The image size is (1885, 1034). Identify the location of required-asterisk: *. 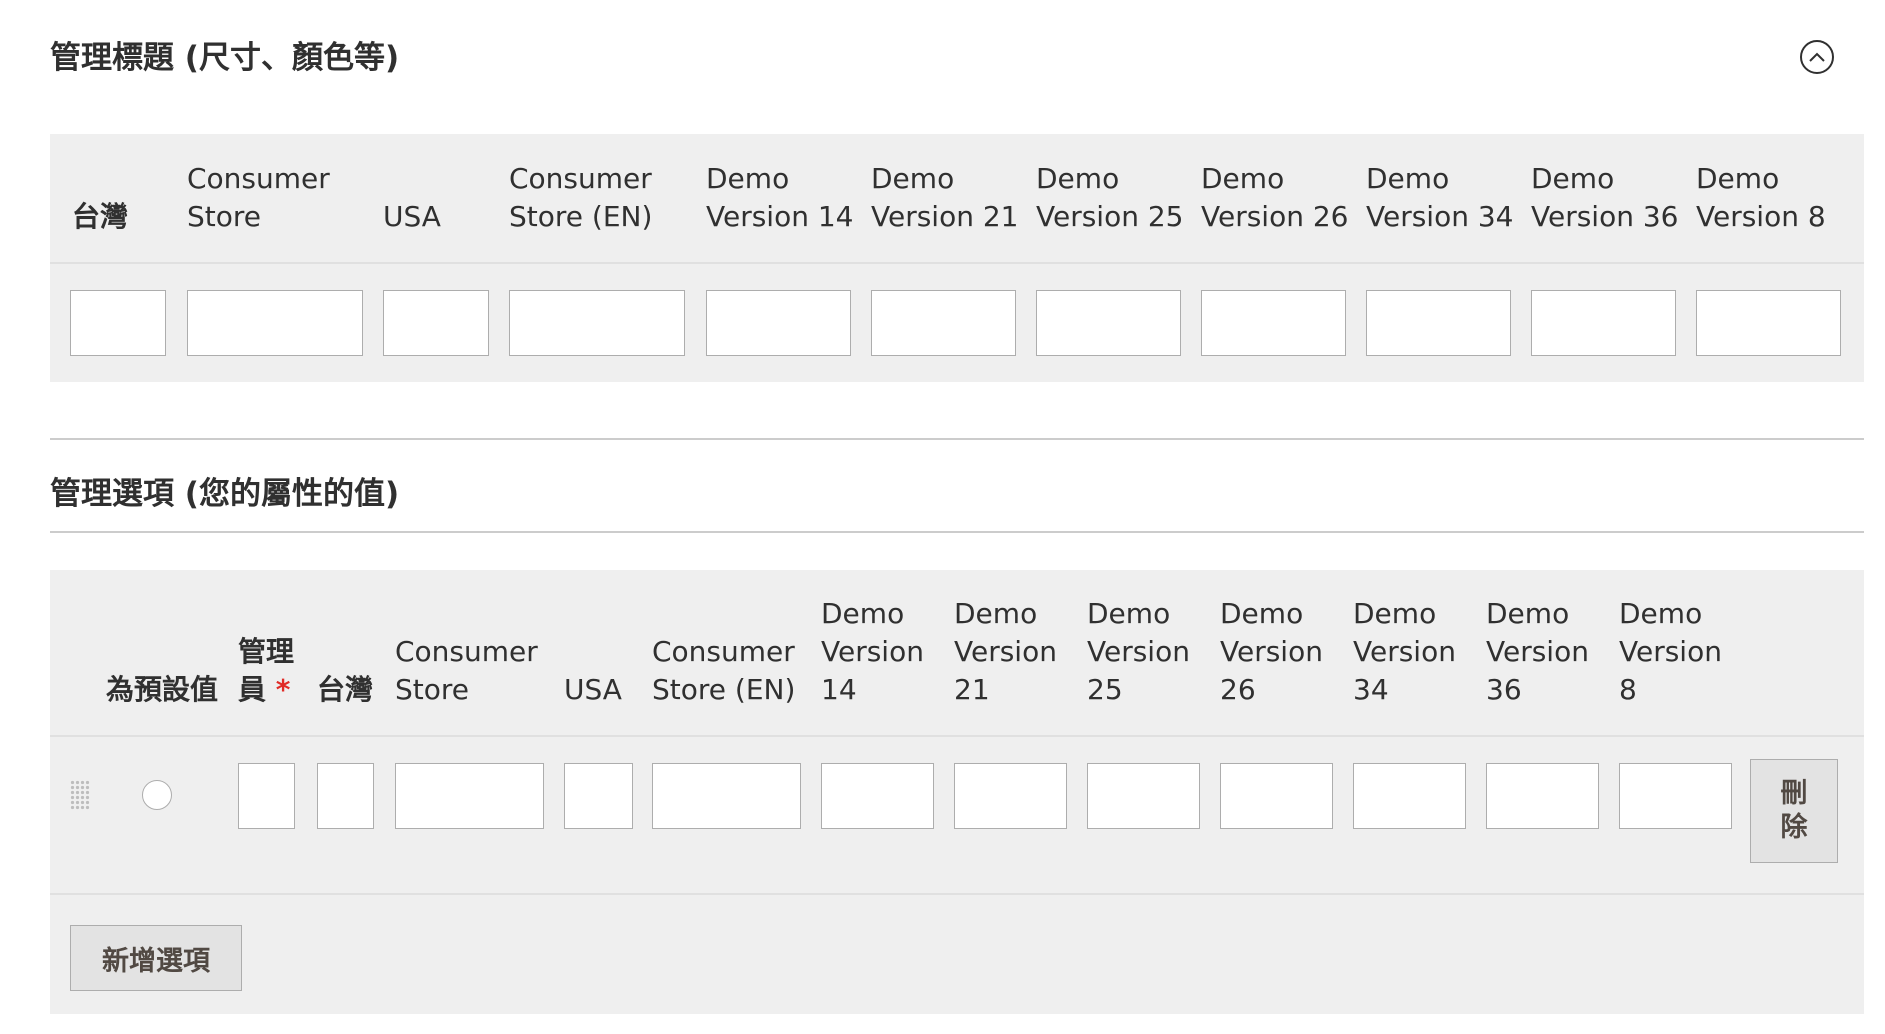
(283, 689).